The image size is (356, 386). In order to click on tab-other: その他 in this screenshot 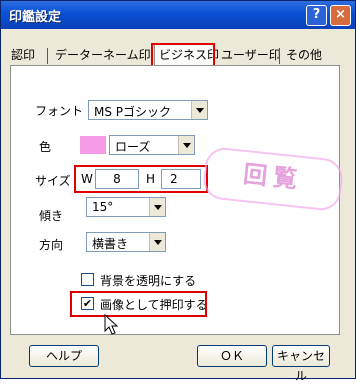, I will do `click(304, 55)`.